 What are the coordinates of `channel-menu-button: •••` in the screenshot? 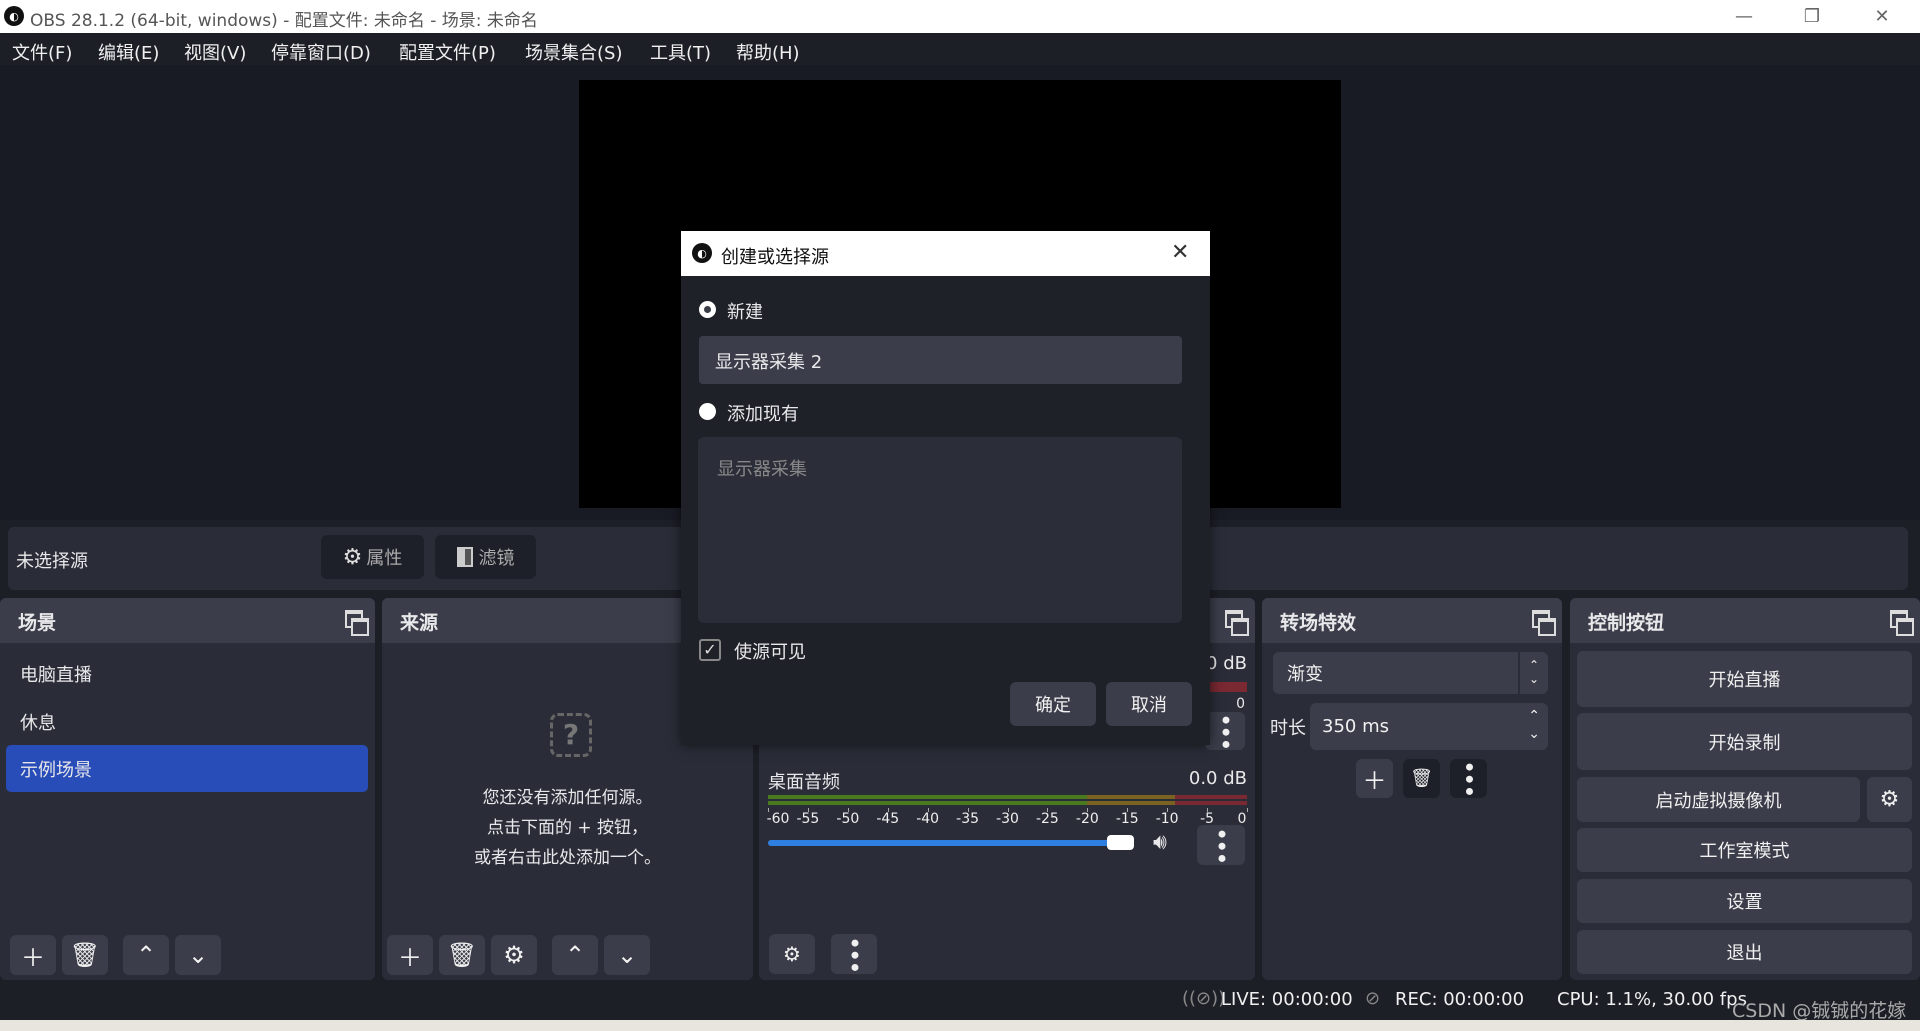 It's located at (1221, 845).